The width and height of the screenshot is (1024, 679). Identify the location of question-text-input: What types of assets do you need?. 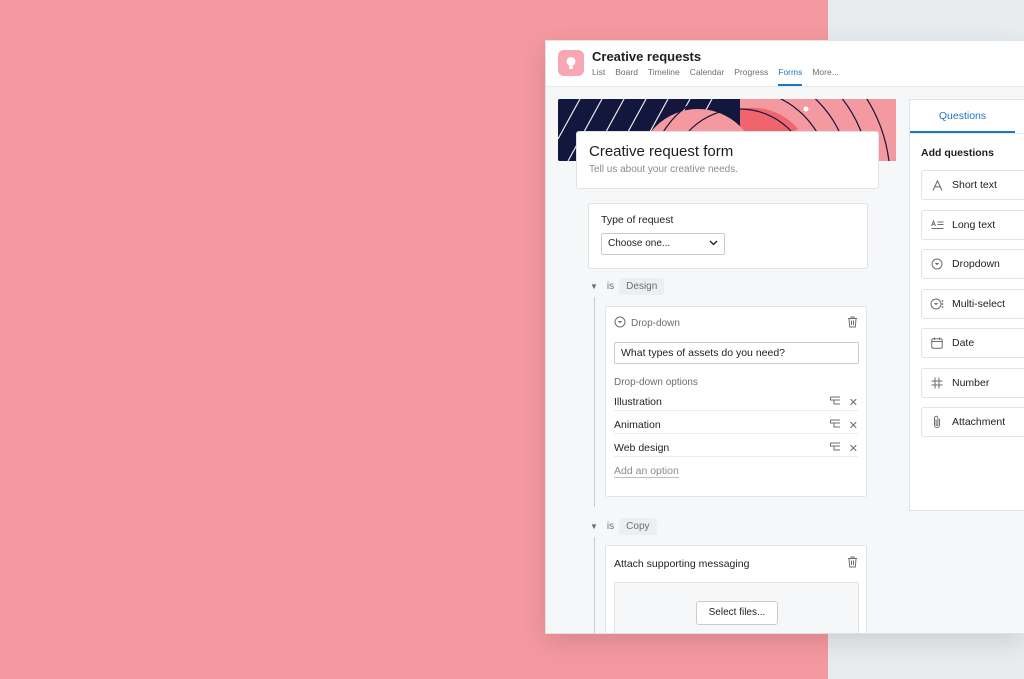
(736, 353).